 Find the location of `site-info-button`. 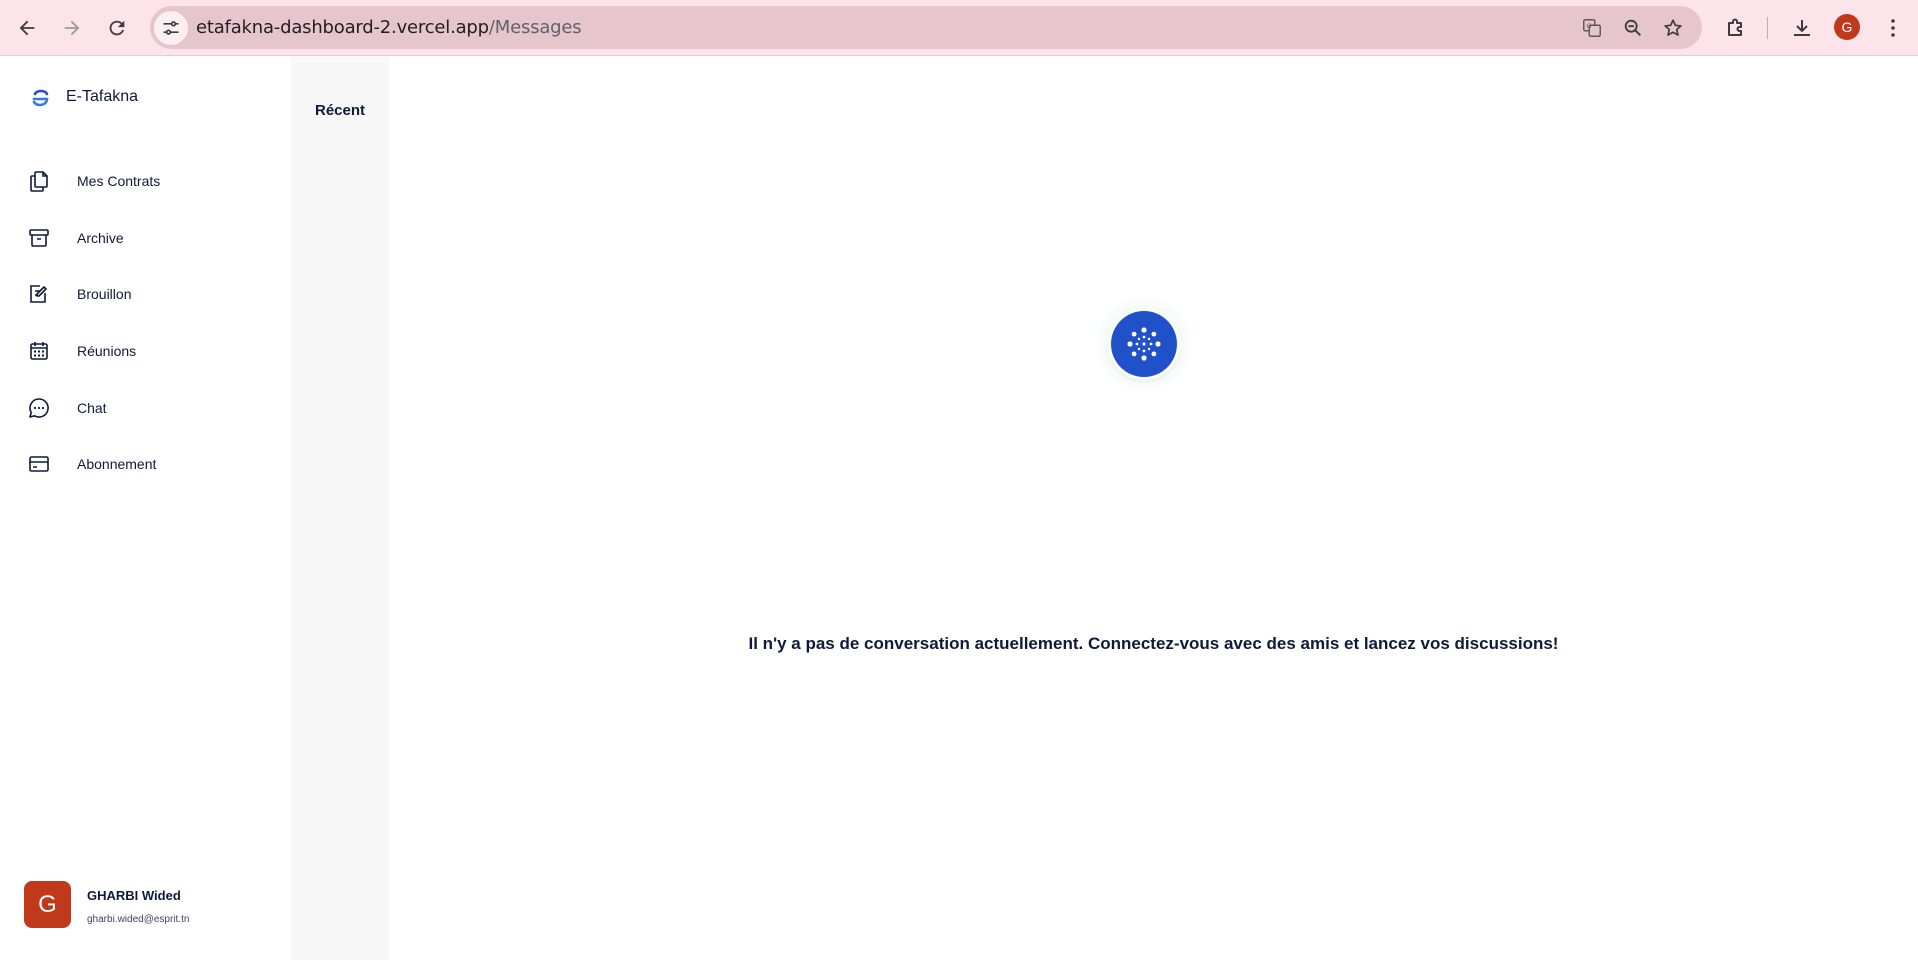

site-info-button is located at coordinates (171, 28).